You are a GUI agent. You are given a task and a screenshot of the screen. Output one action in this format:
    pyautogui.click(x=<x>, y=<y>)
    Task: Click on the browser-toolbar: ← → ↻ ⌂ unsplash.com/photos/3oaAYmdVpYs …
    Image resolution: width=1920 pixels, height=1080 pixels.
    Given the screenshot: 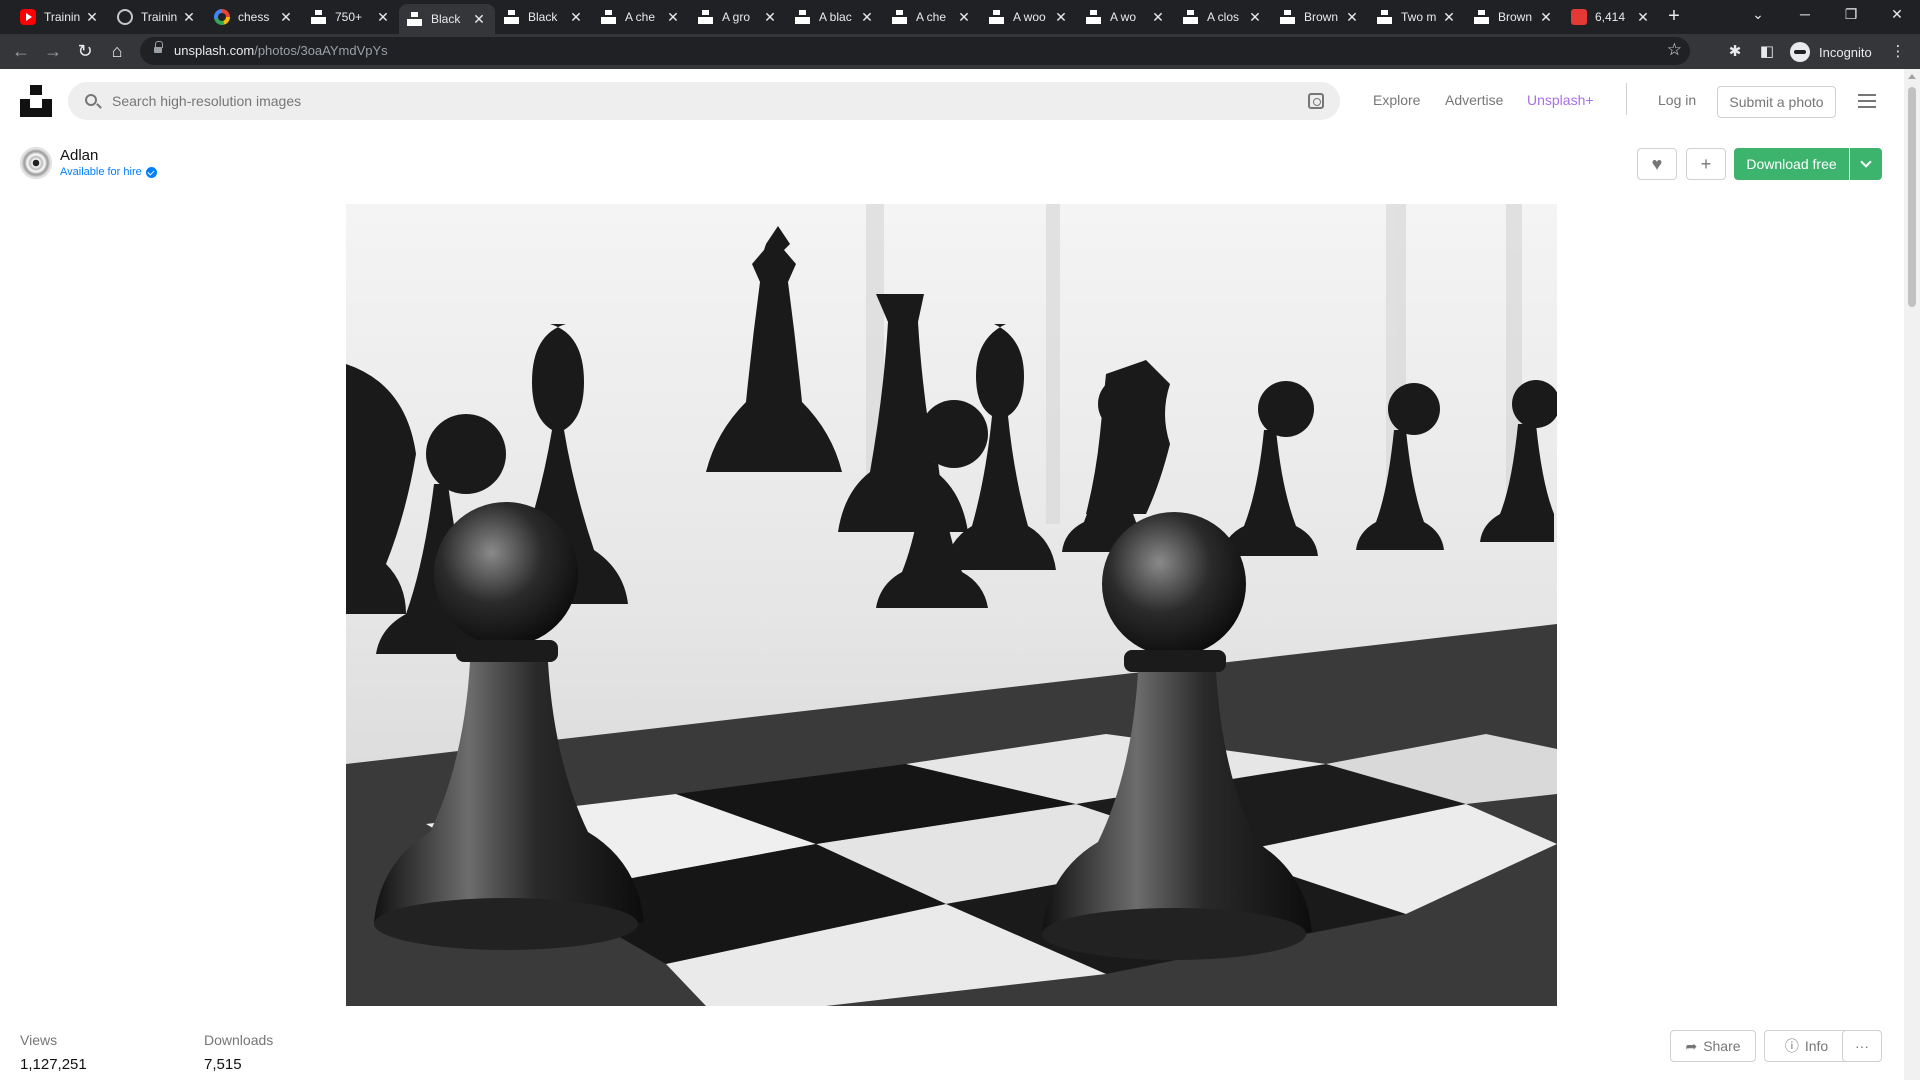 What is the action you would take?
    pyautogui.click(x=960, y=51)
    